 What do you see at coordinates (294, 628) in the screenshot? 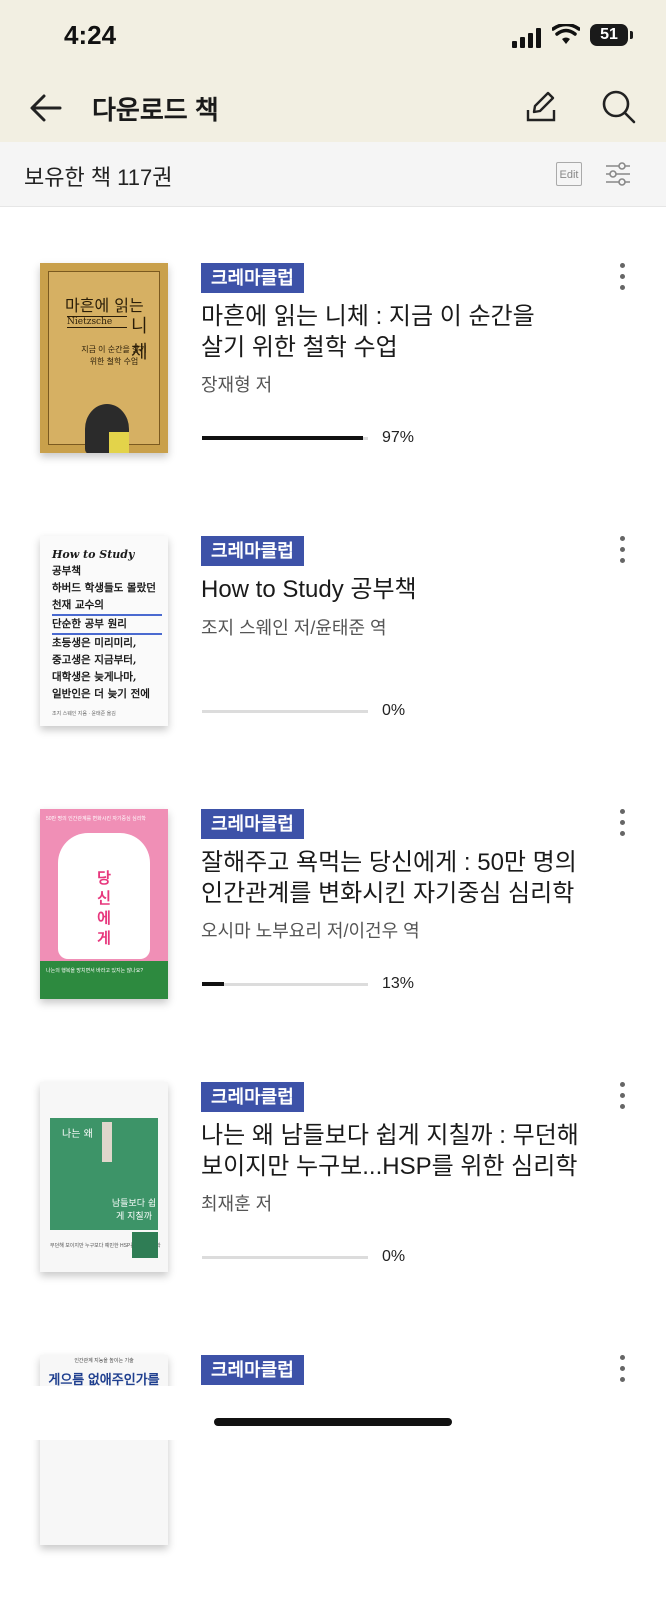
I see `book-author: 조지 스웨인 저/윤태준 역` at bounding box center [294, 628].